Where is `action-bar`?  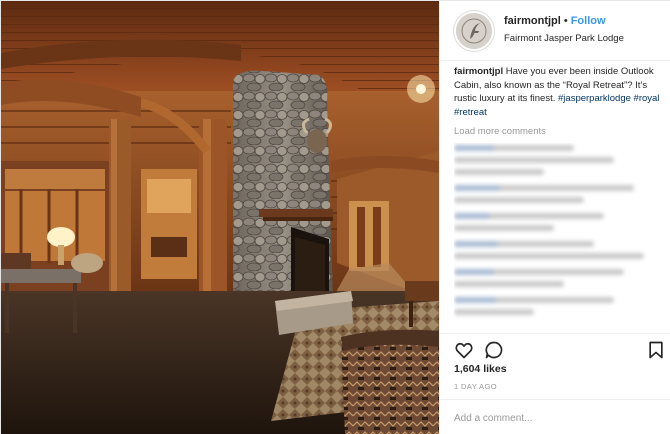 action-bar is located at coordinates (555, 348).